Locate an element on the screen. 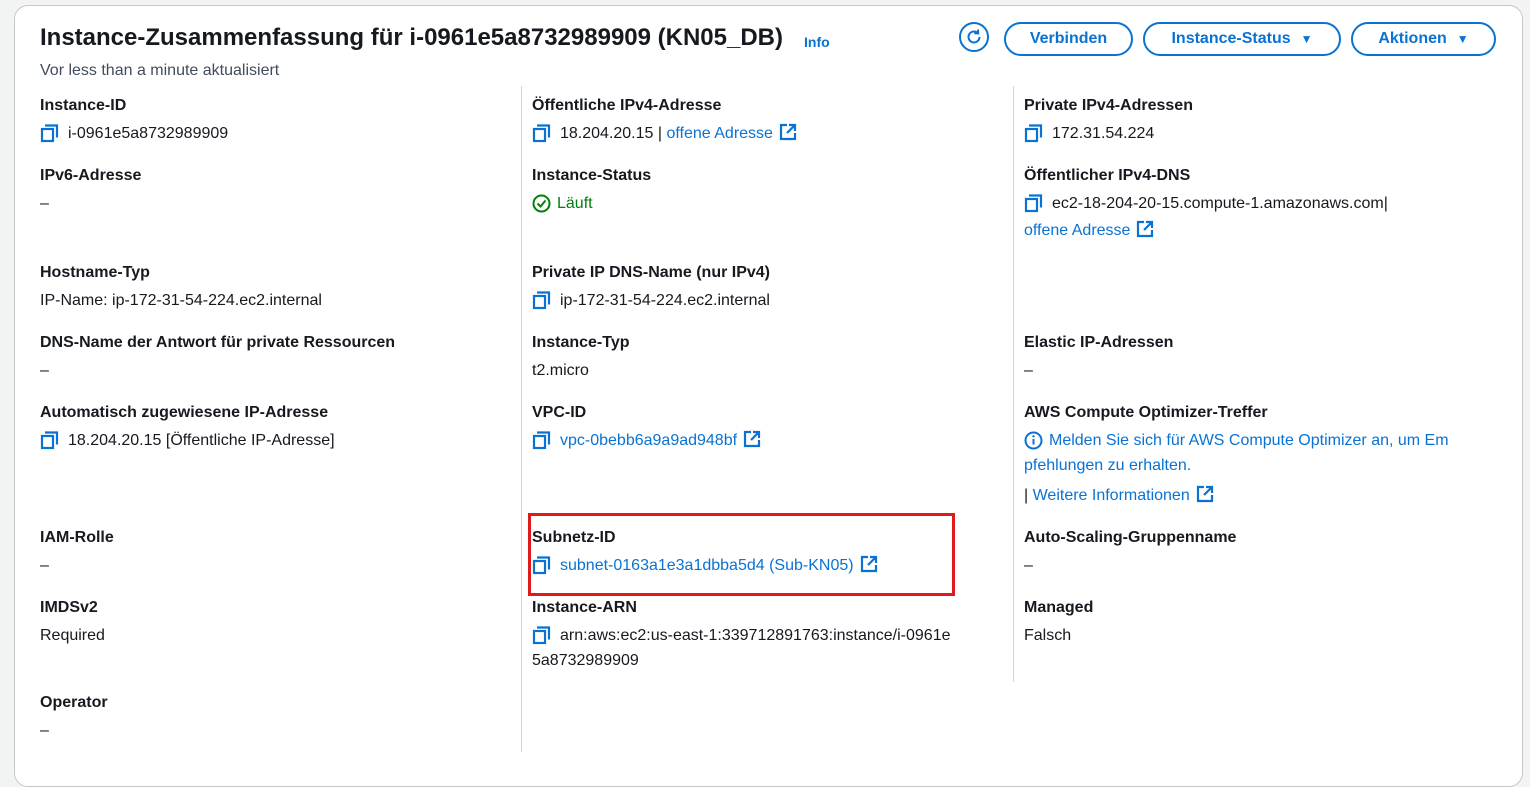  field-value: ip-172-31-54-224.ec2.internal is located at coordinates (665, 300).